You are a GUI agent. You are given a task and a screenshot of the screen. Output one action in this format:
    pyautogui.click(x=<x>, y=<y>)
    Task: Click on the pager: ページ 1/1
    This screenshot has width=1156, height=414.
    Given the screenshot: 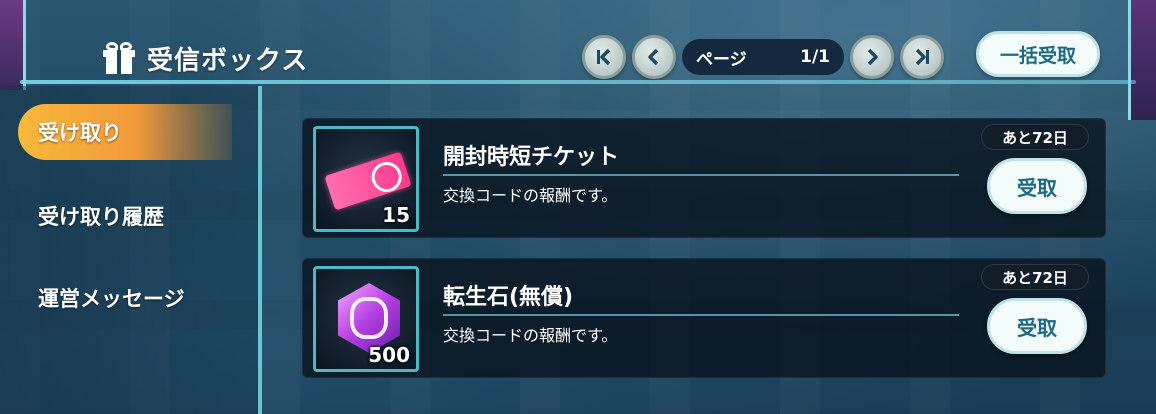 What is the action you would take?
    pyautogui.click(x=763, y=57)
    